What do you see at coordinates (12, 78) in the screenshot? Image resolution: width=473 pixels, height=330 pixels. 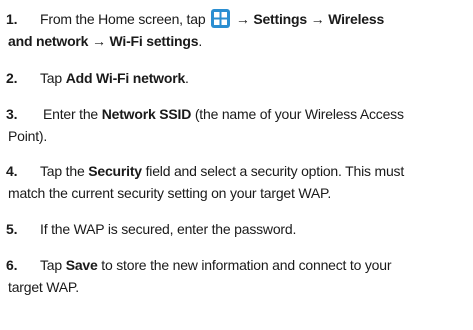 I see `step-number: 2.` at bounding box center [12, 78].